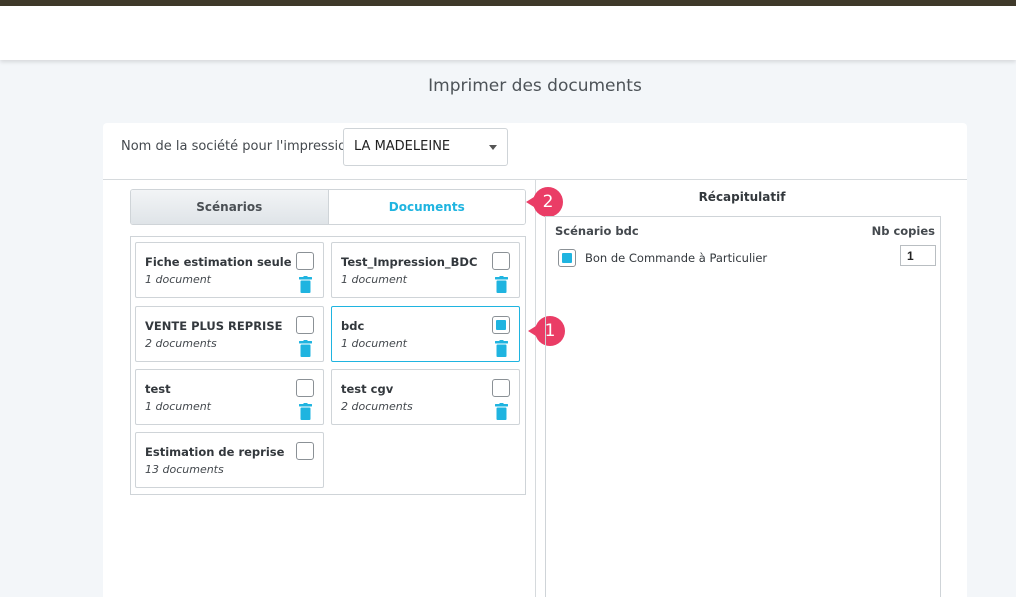  Describe the element at coordinates (903, 231) in the screenshot. I see `copies-header: Nb copies` at that location.